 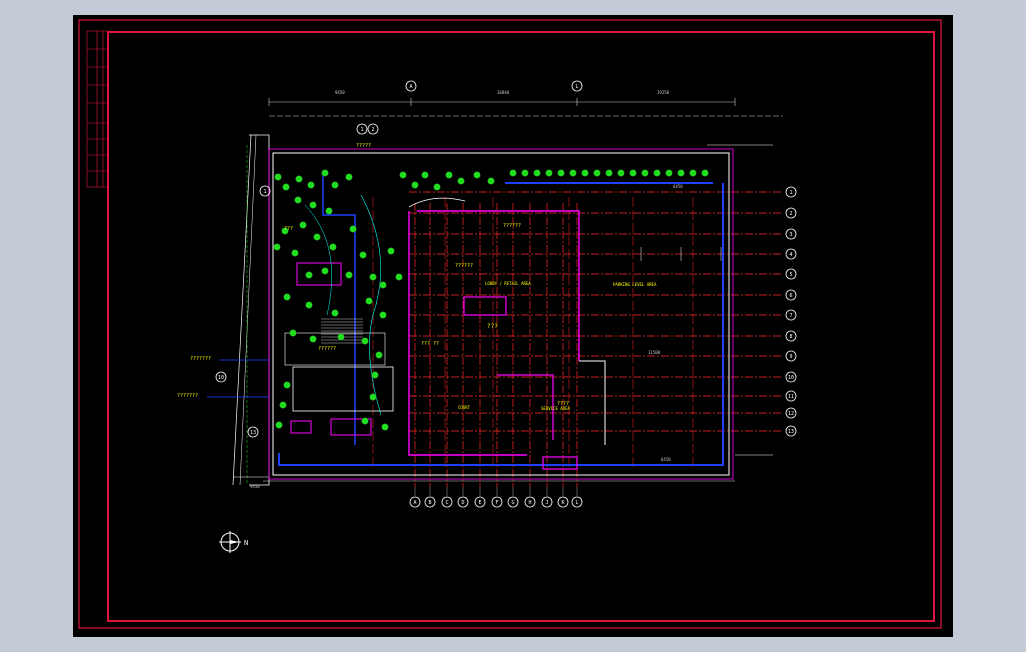 What do you see at coordinates (666, 459) in the screenshot?
I see `dim-6: 6450` at bounding box center [666, 459].